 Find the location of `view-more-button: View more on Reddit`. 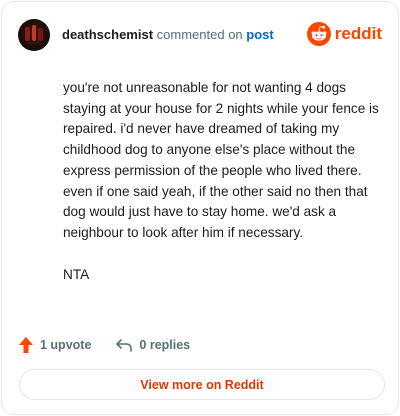

view-more-button: View more on Reddit is located at coordinates (202, 384).